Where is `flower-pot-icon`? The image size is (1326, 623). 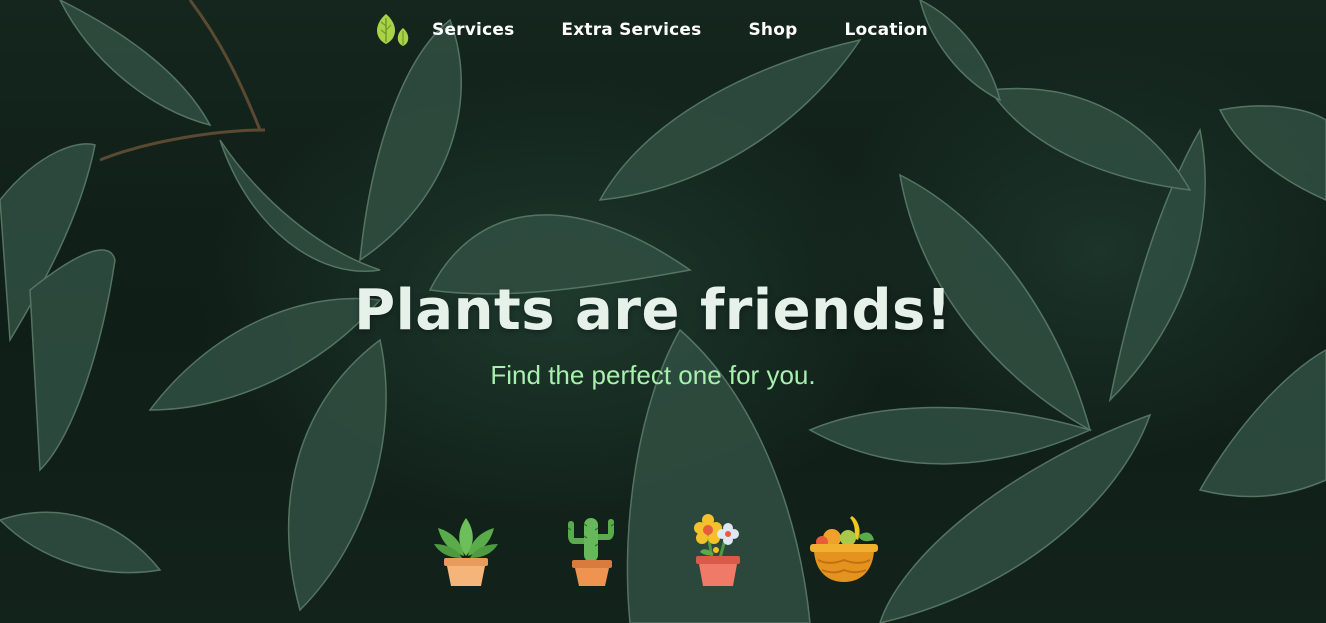 flower-pot-icon is located at coordinates (718, 550).